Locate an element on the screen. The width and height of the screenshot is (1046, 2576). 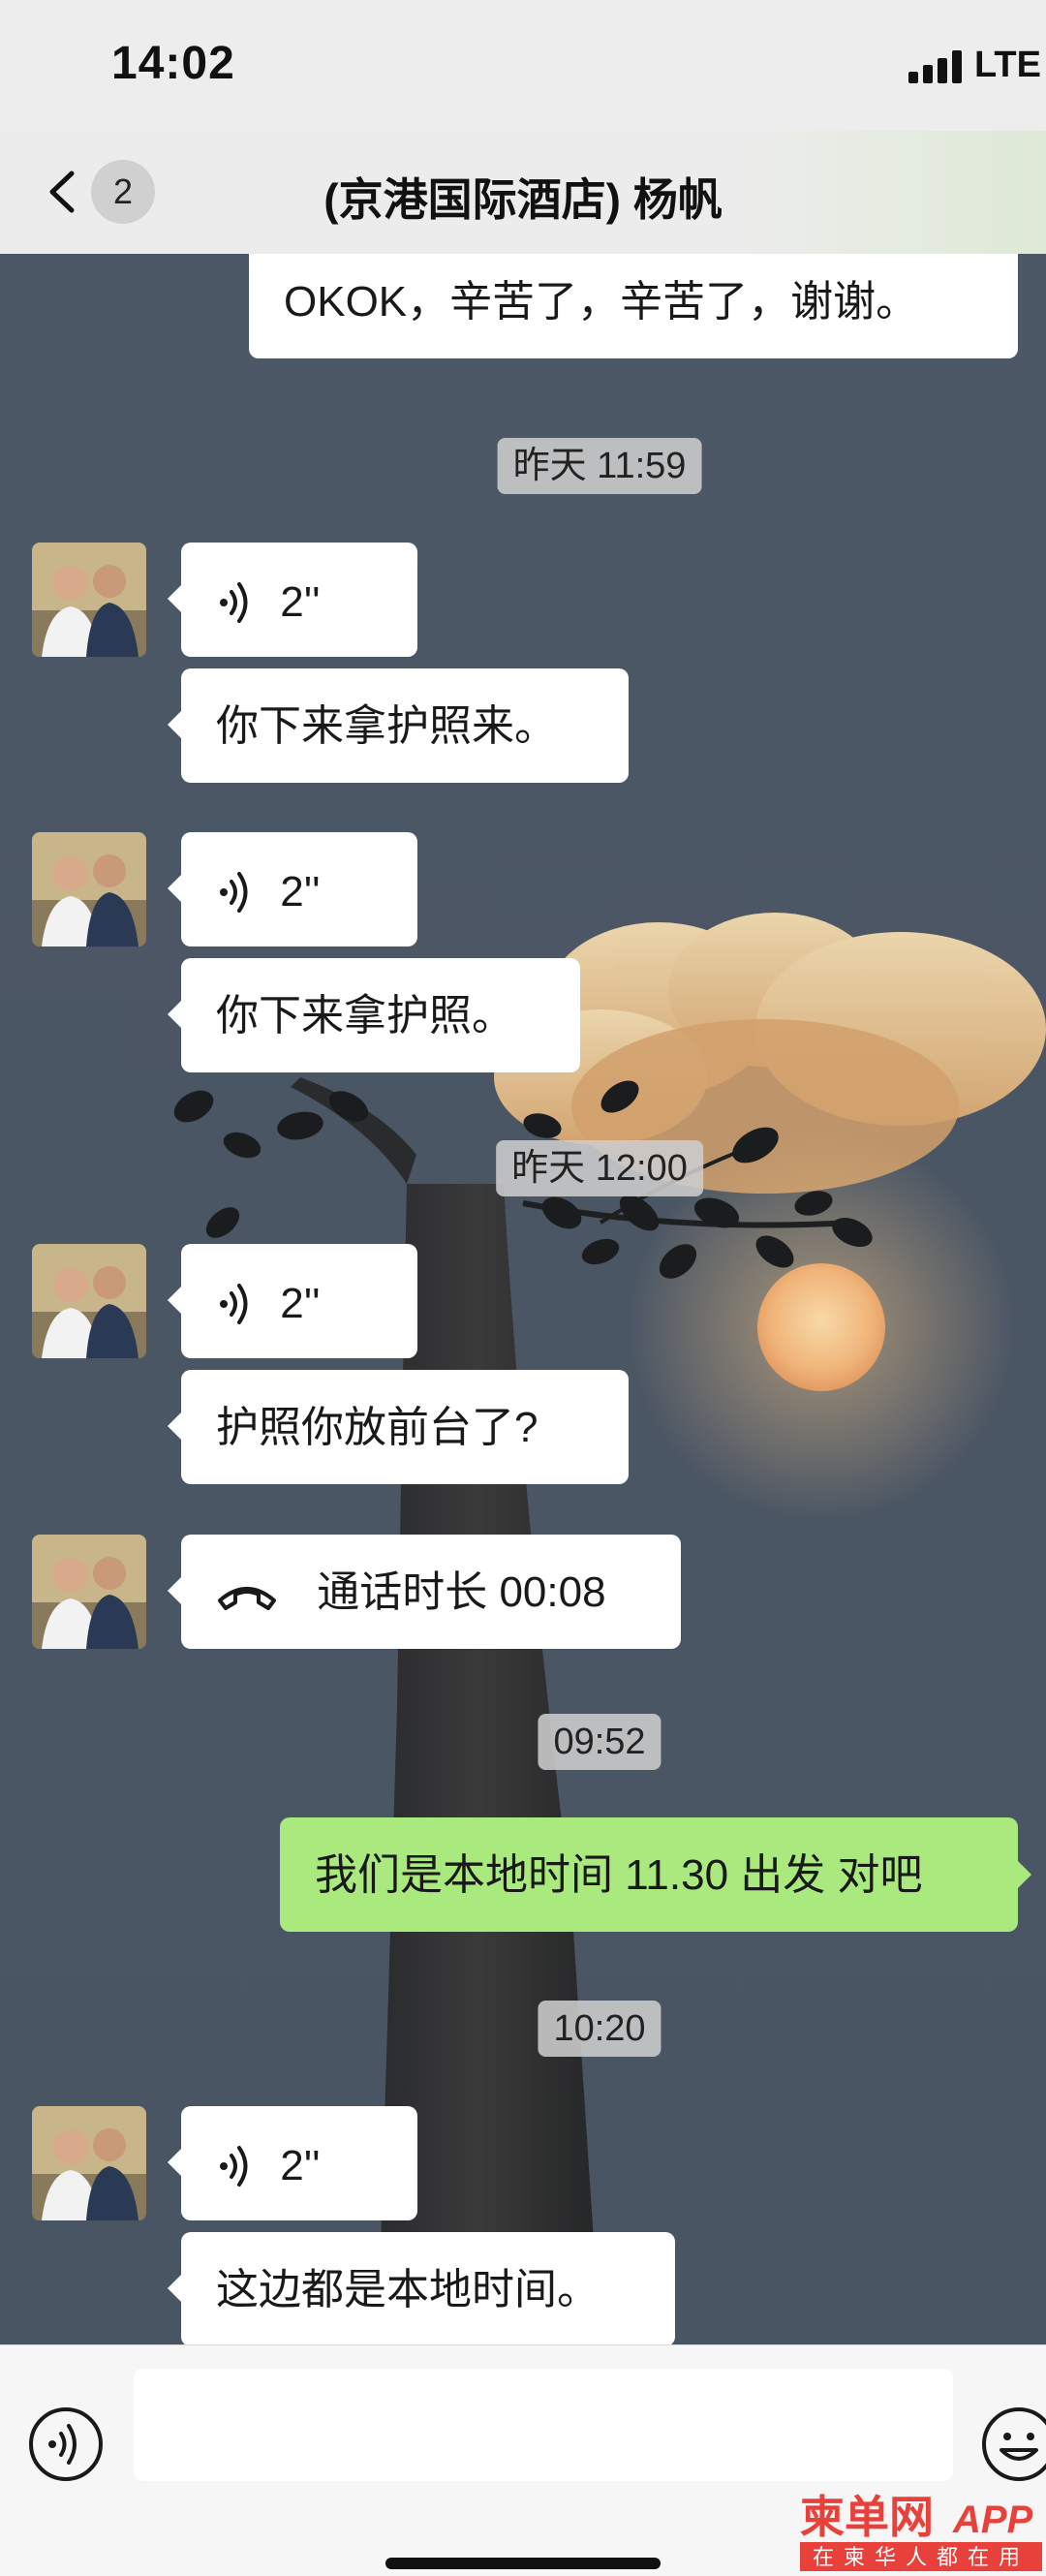
network-type: LTE is located at coordinates (1007, 65).